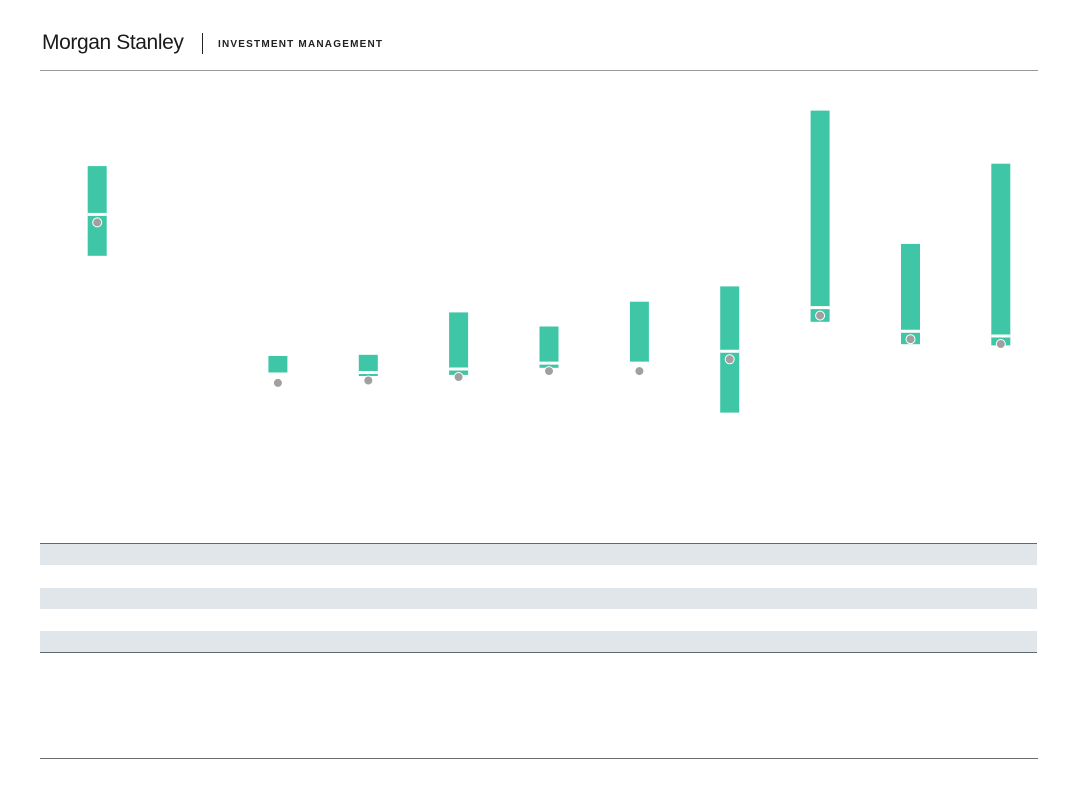 This screenshot has width=1080, height=810. I want to click on data-table, so click(538, 598).